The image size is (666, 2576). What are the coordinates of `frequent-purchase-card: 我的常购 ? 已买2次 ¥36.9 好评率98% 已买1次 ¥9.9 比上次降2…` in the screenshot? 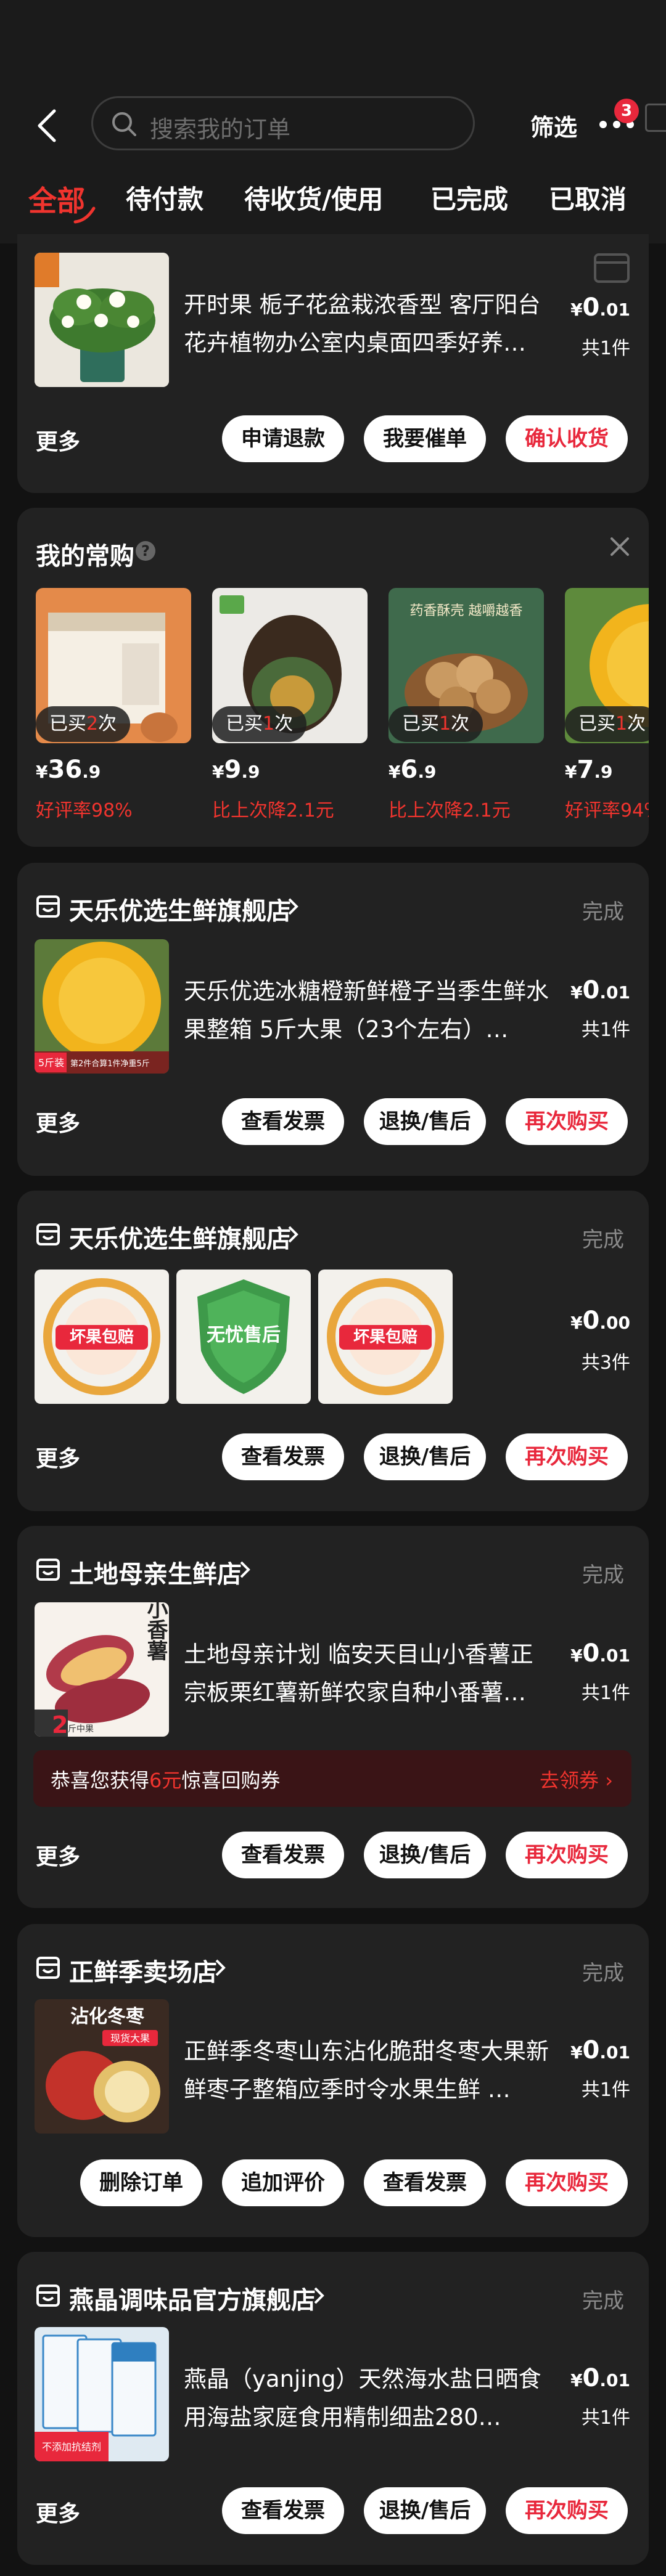 It's located at (333, 677).